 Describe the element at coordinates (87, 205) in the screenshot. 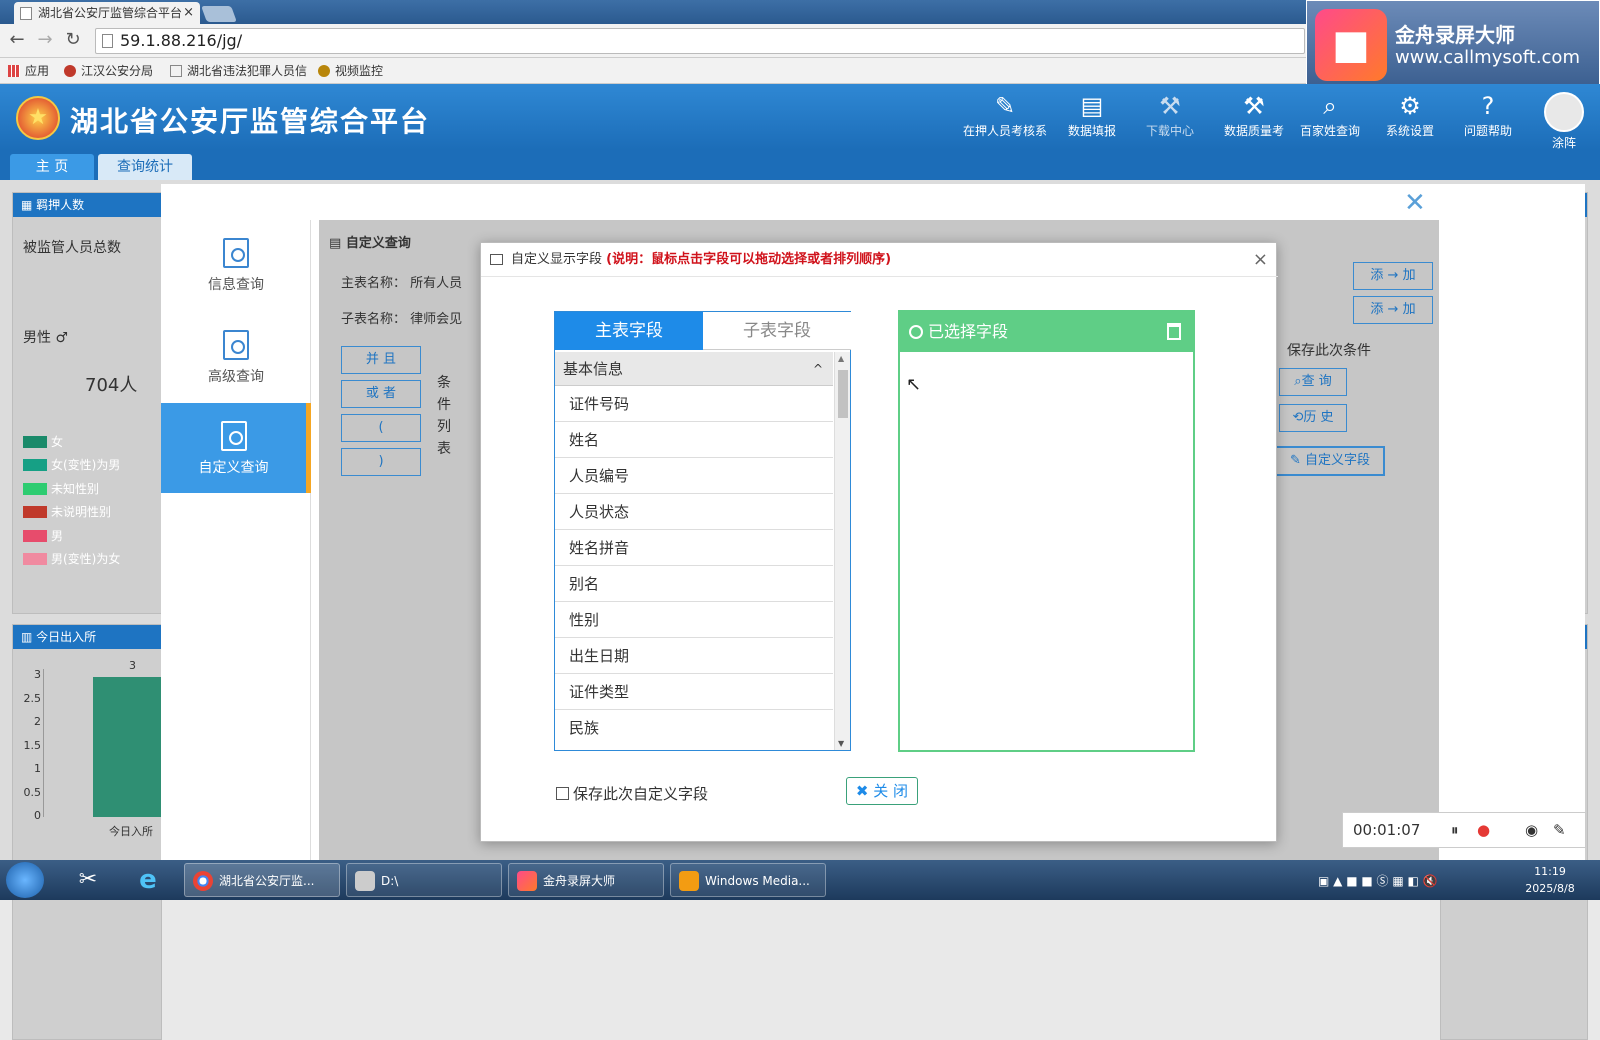

I see `detainee-panel-header: ▦ 羁押人数` at that location.